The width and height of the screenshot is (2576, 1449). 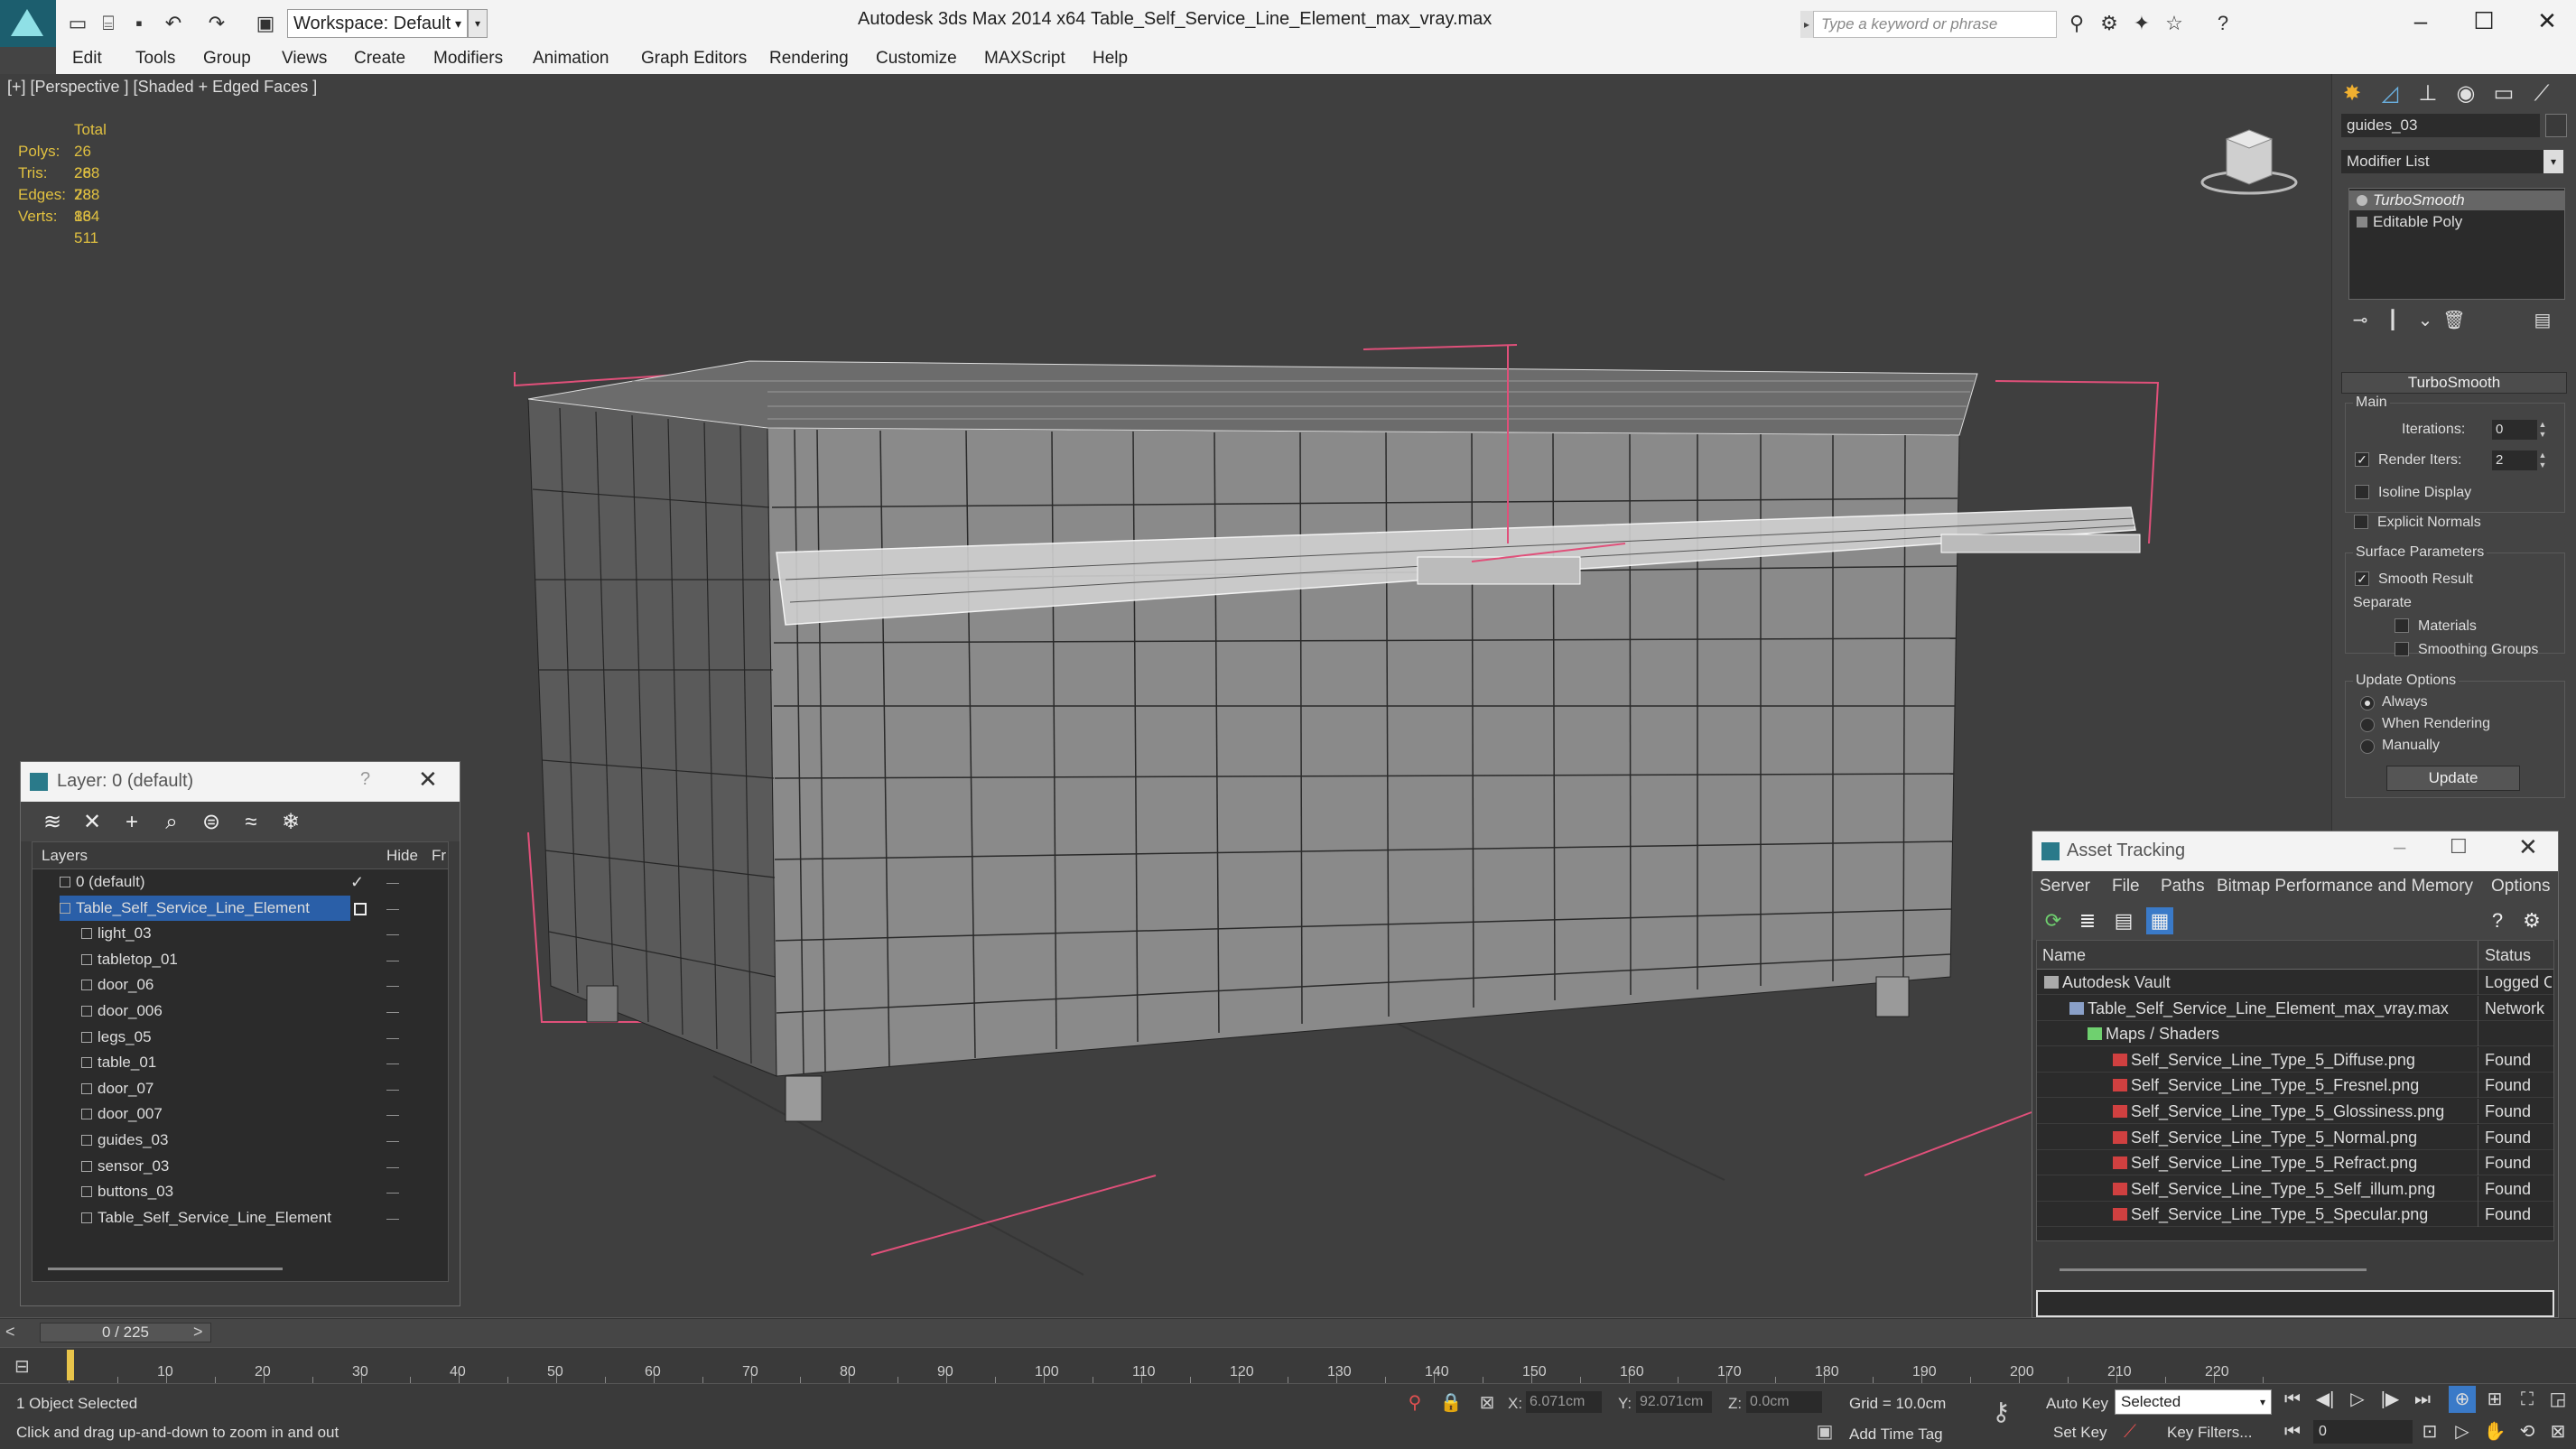 I want to click on current-frame-field: 0, so click(x=2363, y=1432).